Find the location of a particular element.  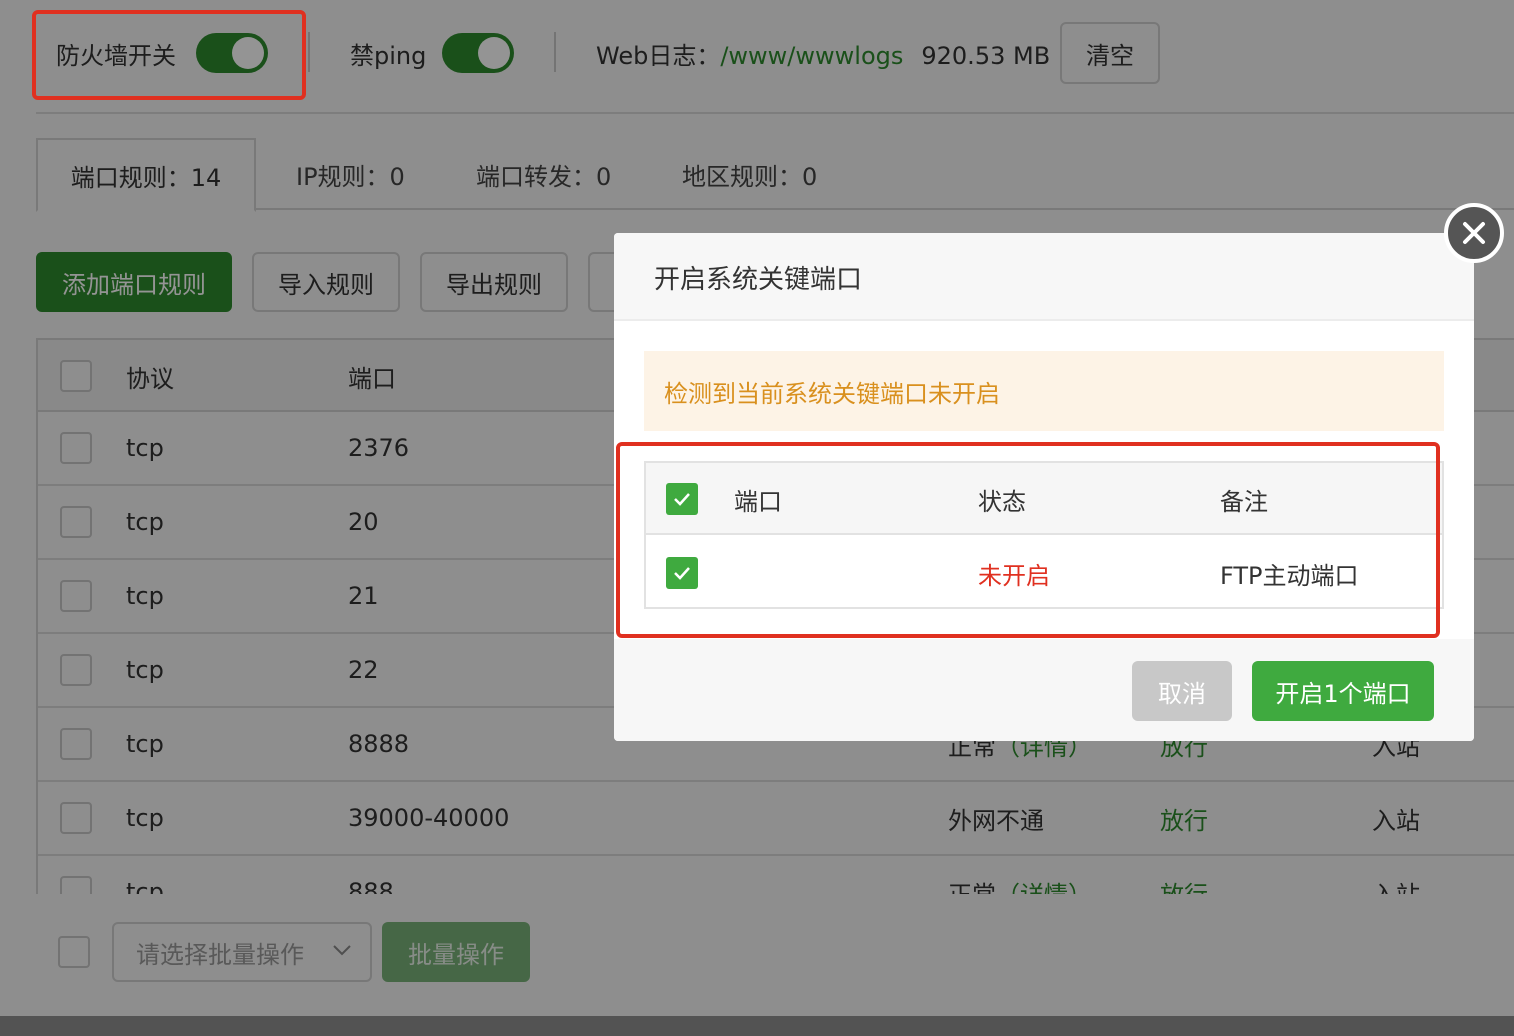

dialog-footer: 取消 开启1个端口 is located at coordinates (1044, 690).